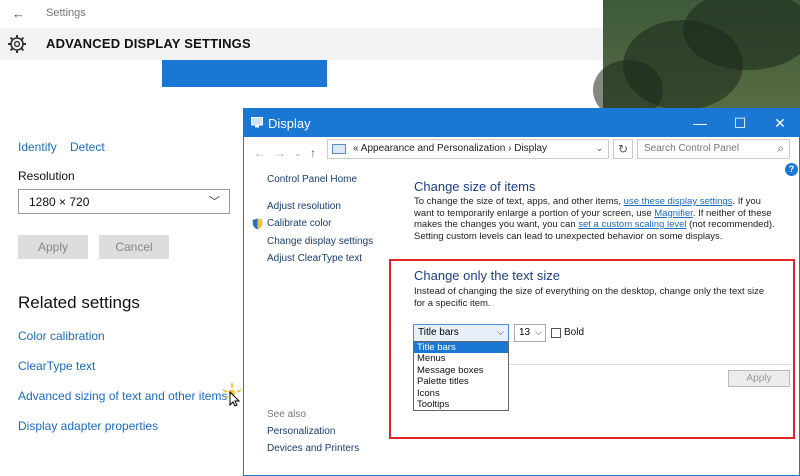 The height and width of the screenshot is (476, 800). I want to click on sidebar-item-adjust-resolution: Adjust resolution, so click(304, 206).